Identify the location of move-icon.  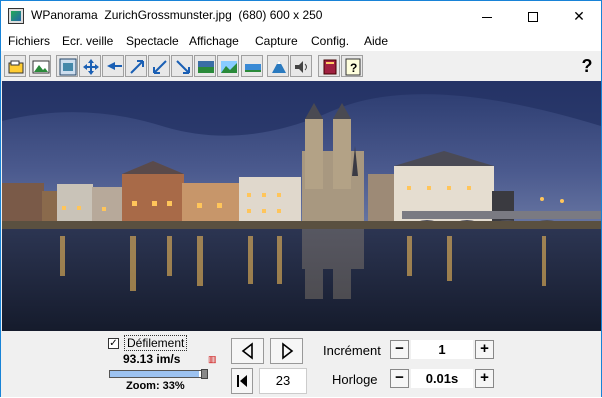
(91, 67).